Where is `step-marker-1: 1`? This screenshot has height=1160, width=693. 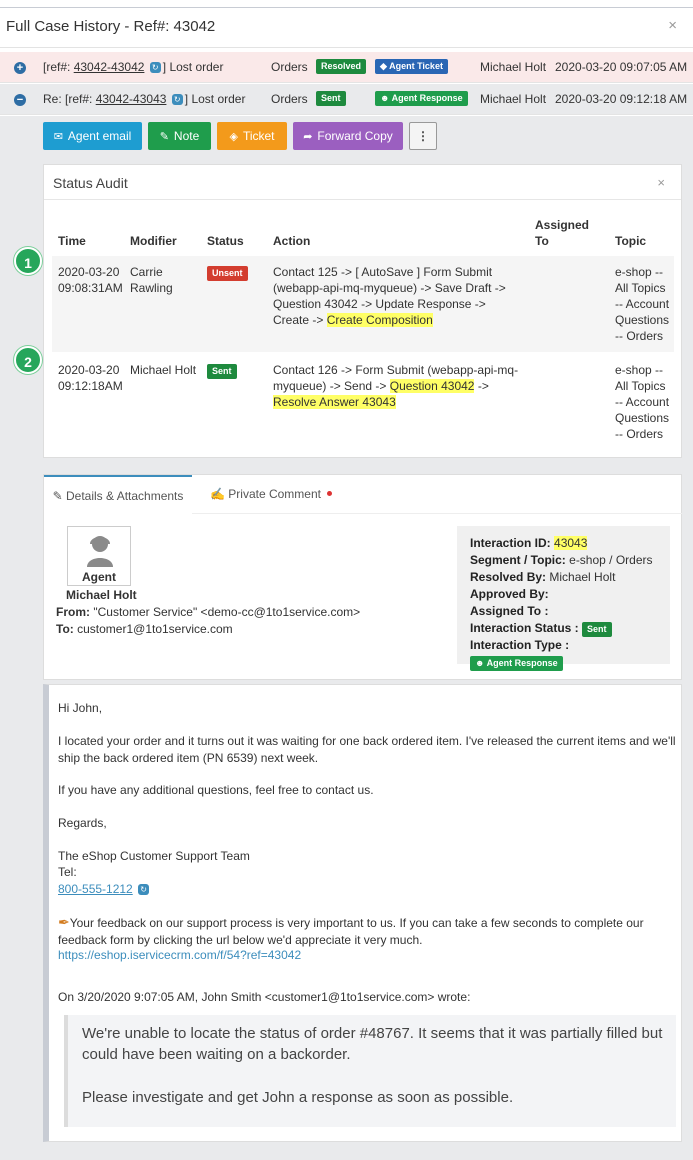 step-marker-1: 1 is located at coordinates (28, 261).